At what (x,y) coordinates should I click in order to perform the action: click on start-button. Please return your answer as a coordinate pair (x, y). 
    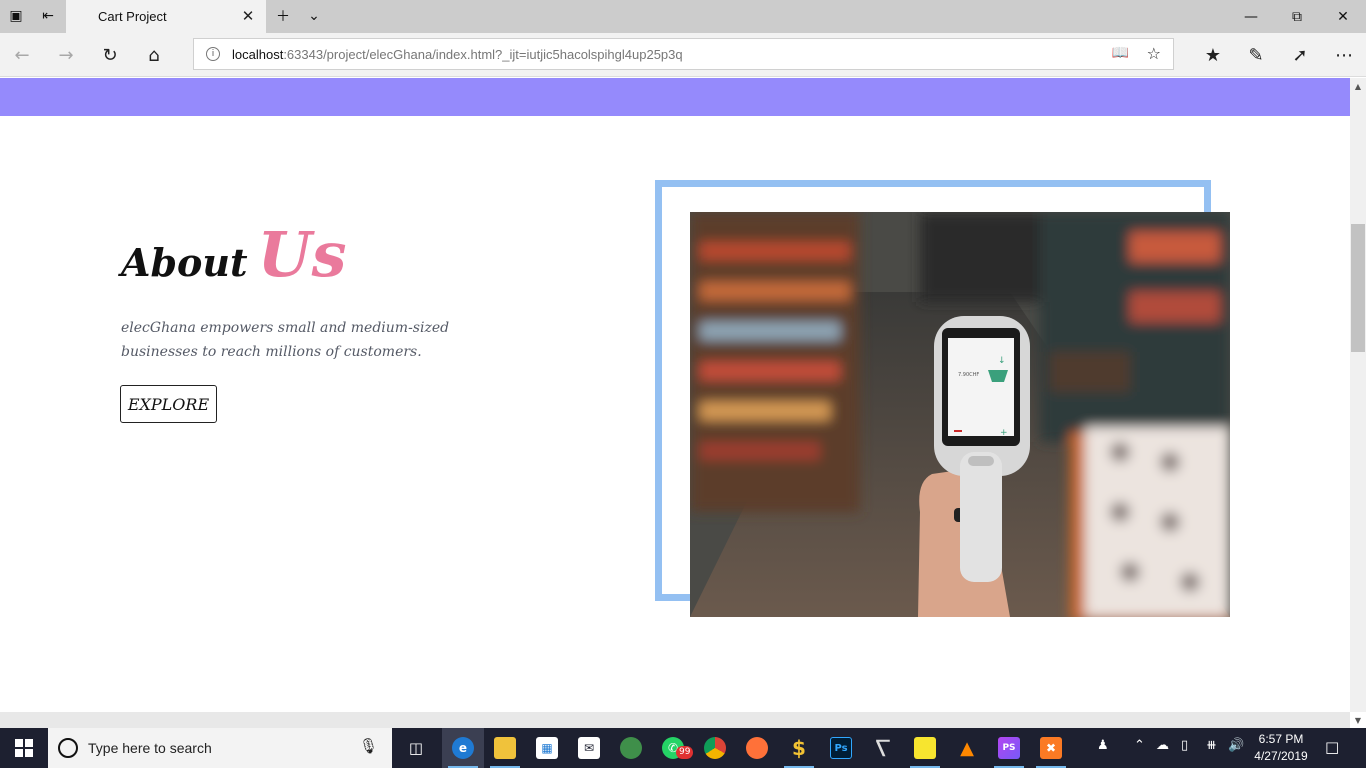
    Looking at the image, I should click on (24, 748).